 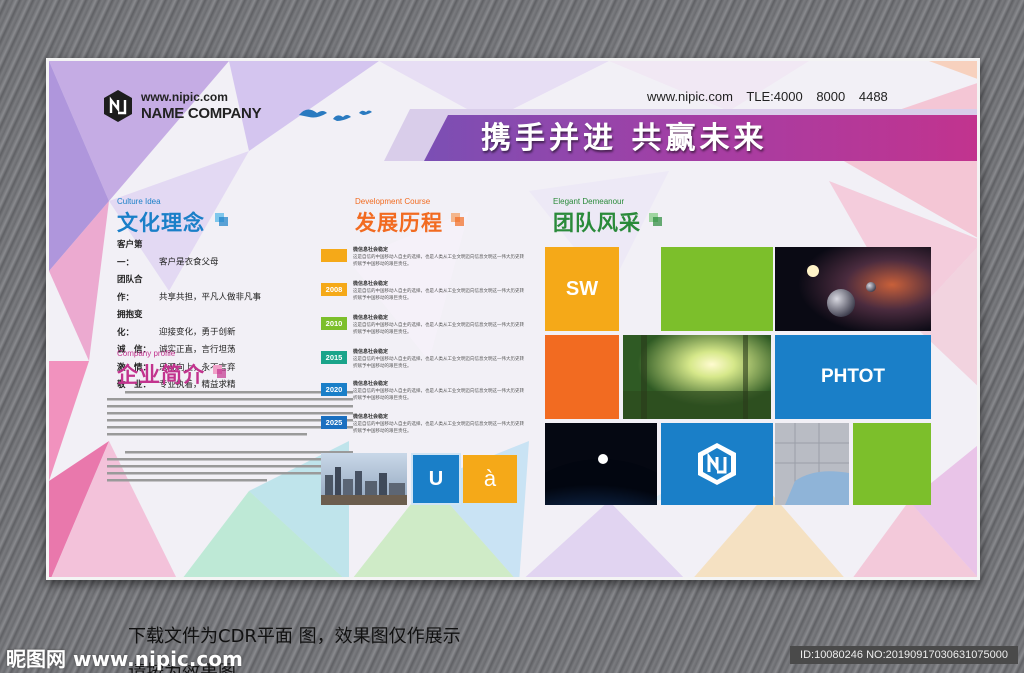 I want to click on culture-item: 客户第一： 客户是衣食父母, so click(x=168, y=254).